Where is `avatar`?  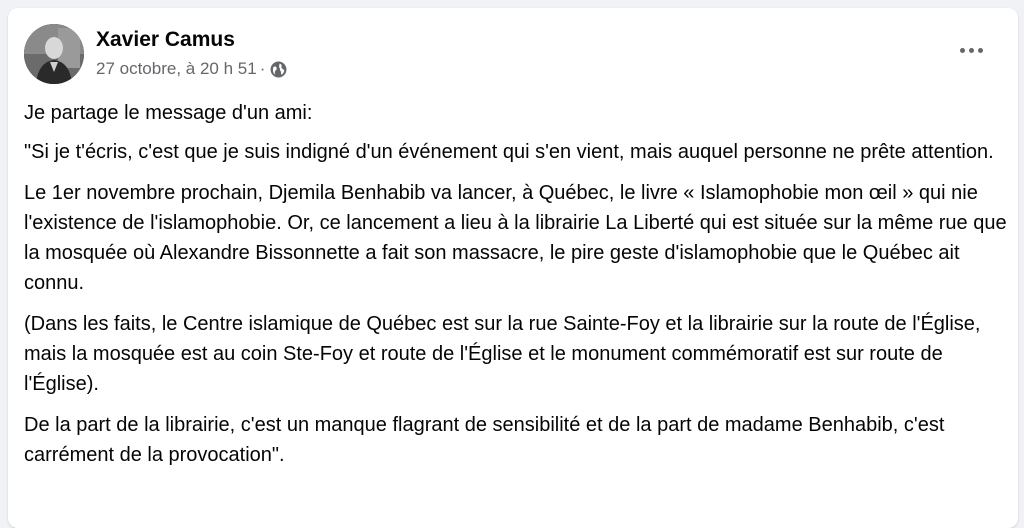 avatar is located at coordinates (54, 54).